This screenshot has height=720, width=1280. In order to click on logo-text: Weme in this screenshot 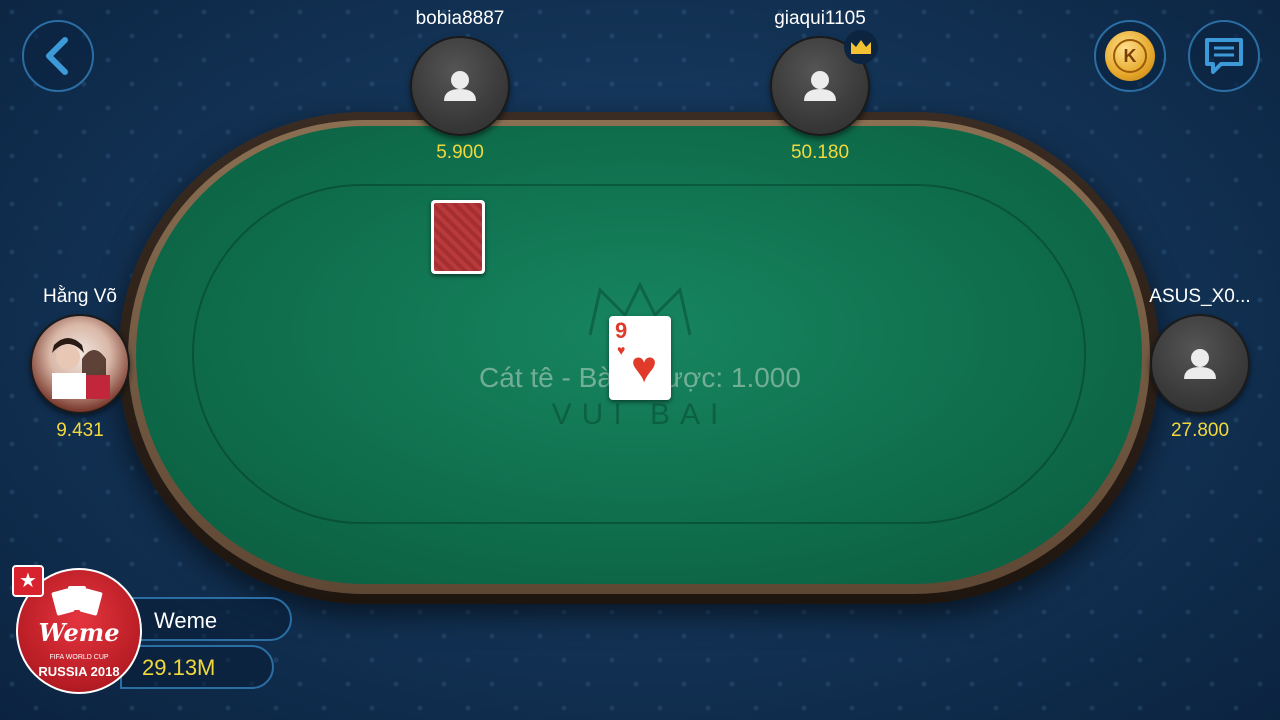, I will do `click(79, 632)`.